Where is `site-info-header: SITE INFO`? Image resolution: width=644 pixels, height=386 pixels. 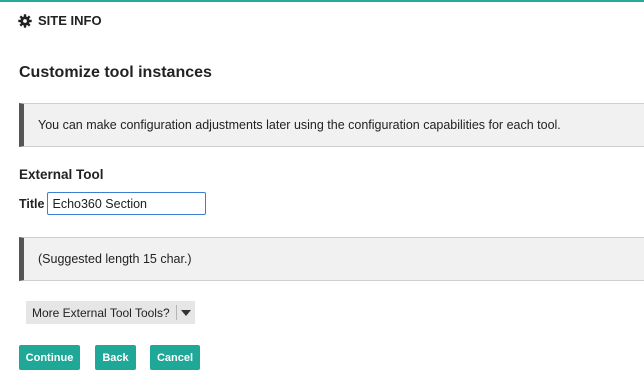 site-info-header: SITE INFO is located at coordinates (60, 20).